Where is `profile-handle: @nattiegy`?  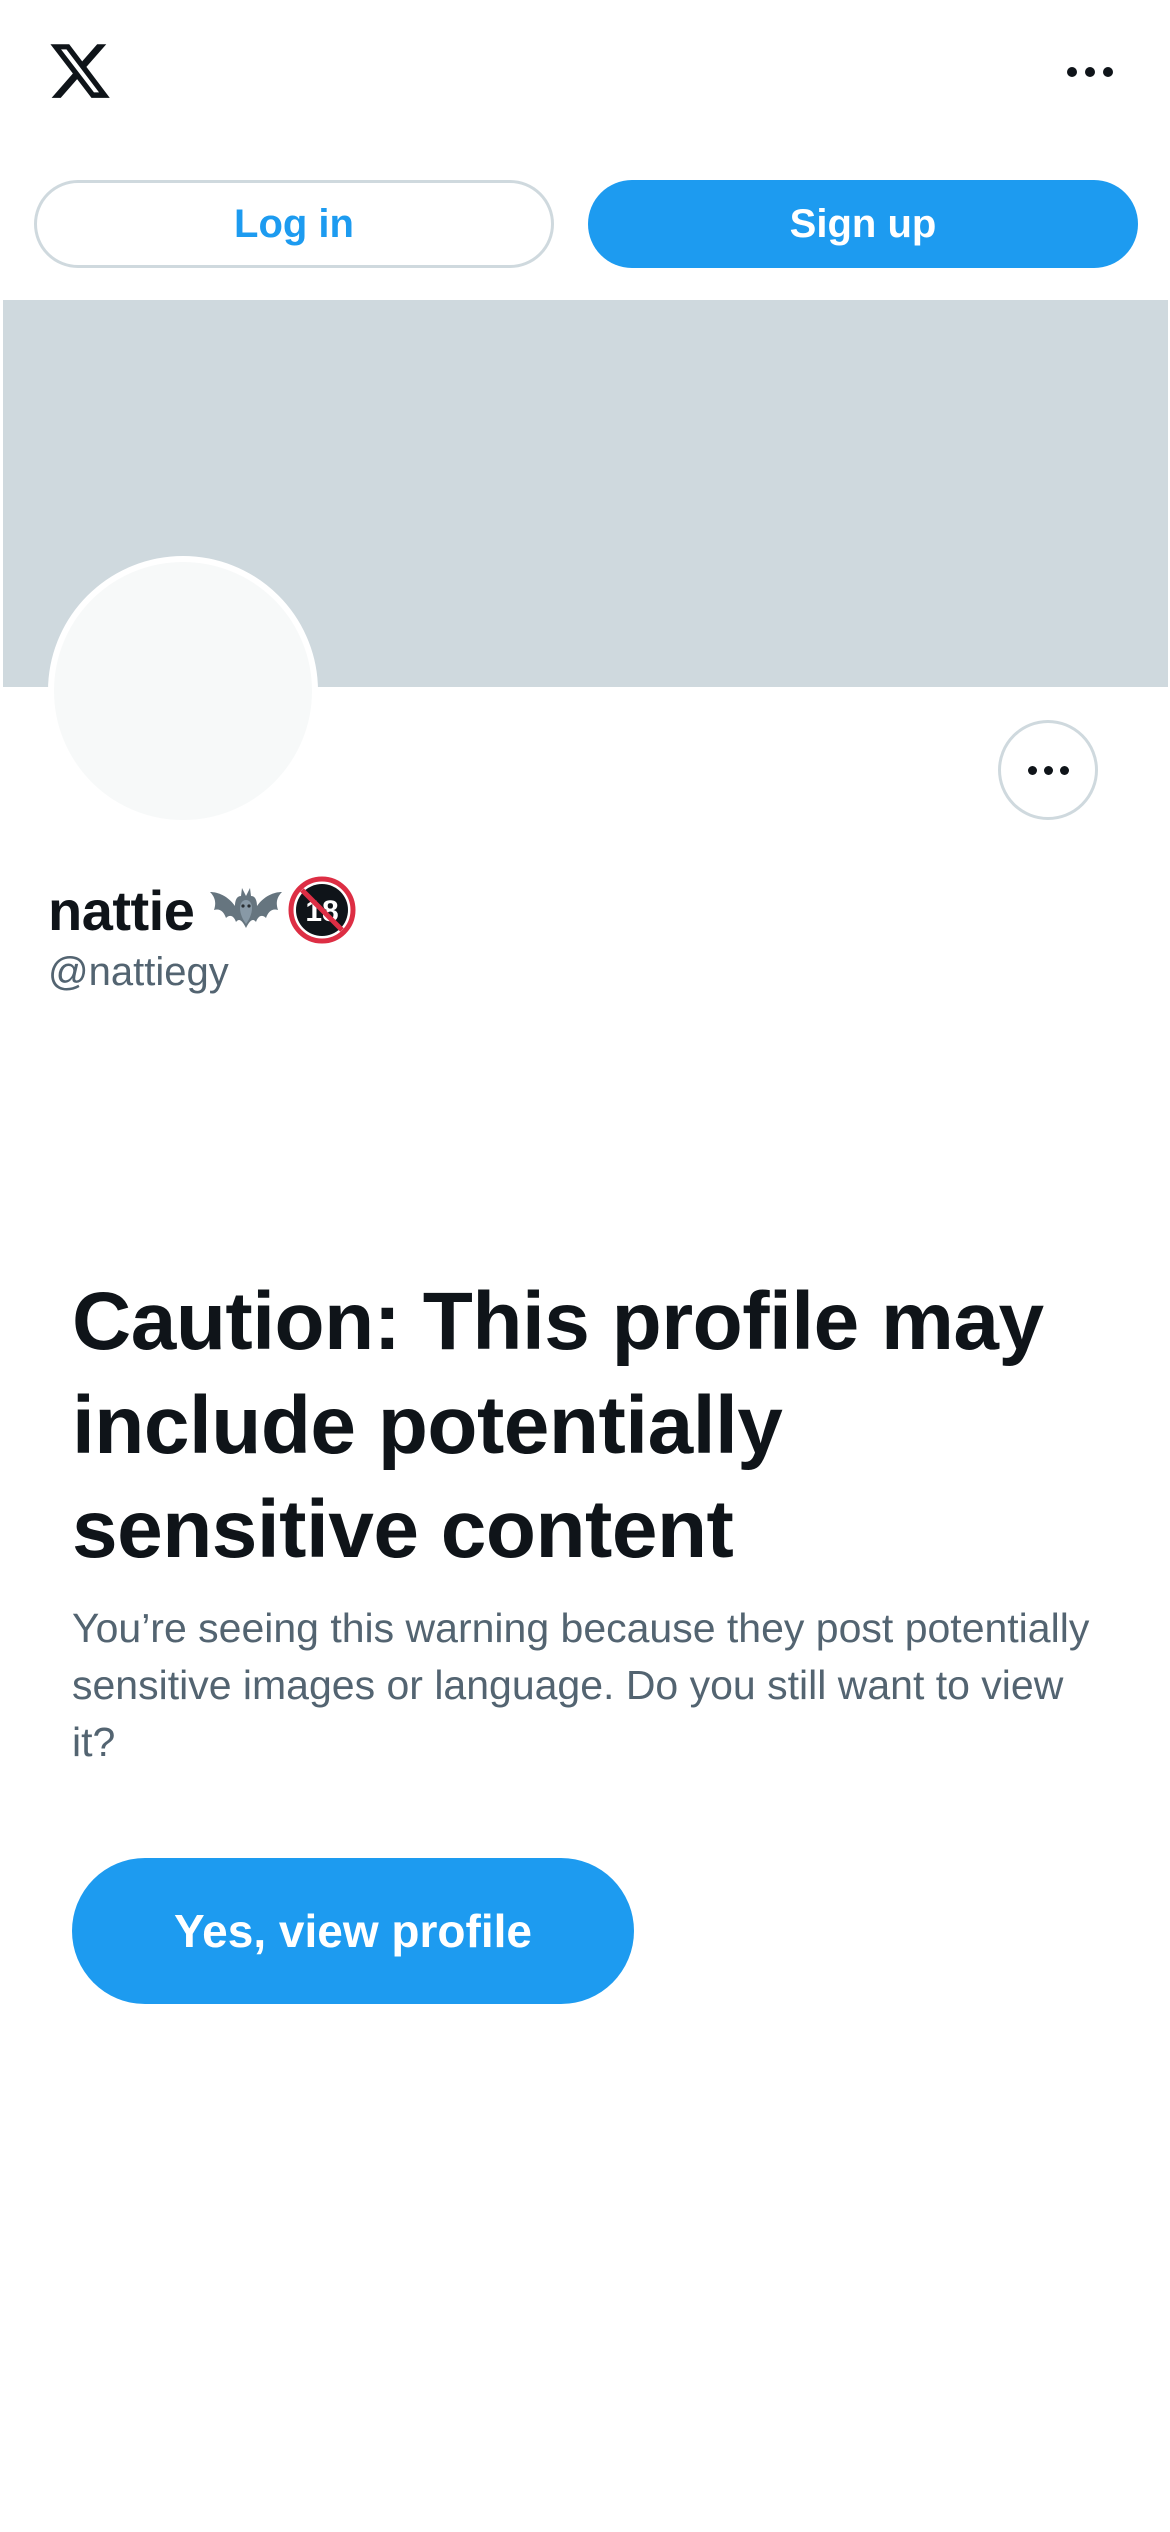 profile-handle: @nattiegy is located at coordinates (138, 972).